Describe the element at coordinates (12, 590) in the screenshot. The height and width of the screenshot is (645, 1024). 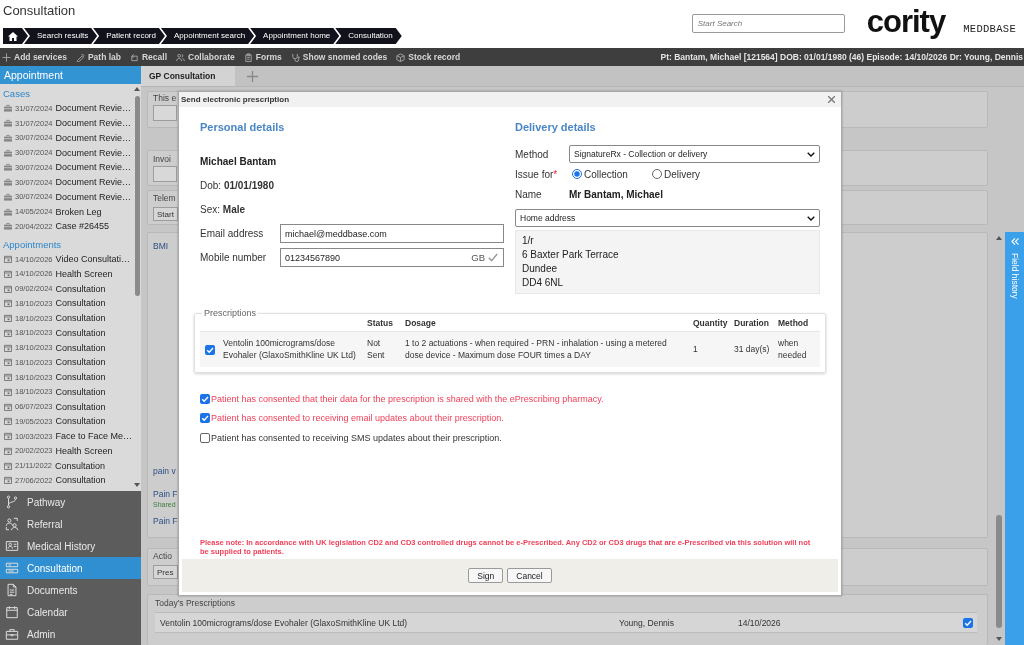
I see `document-icon` at that location.